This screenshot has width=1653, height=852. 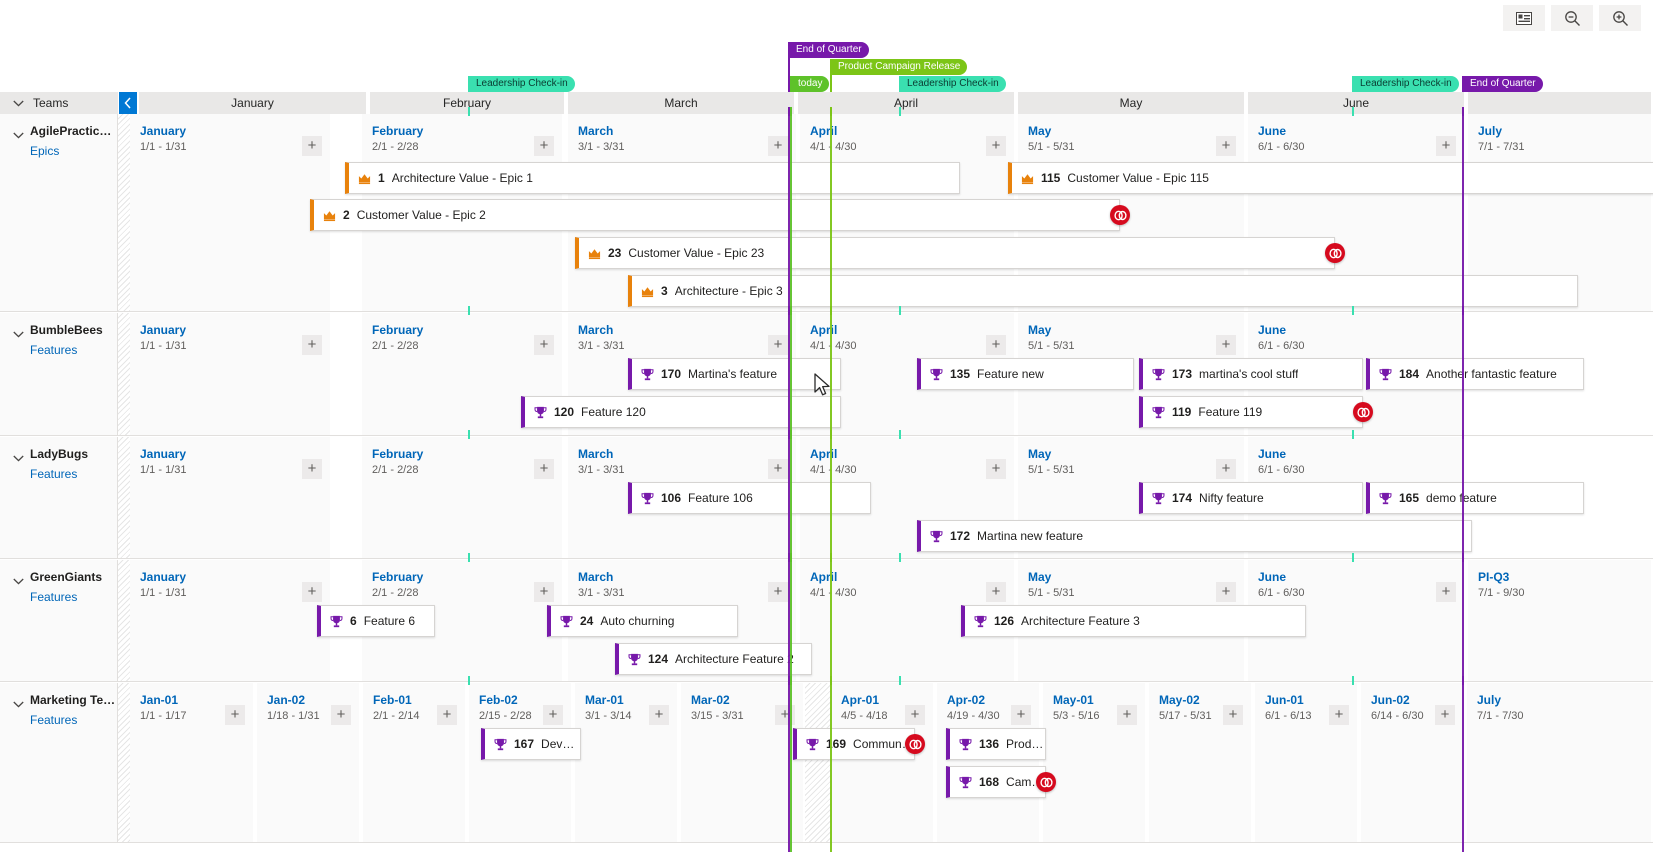 What do you see at coordinates (734, 374) in the screenshot?
I see `feature-card: 170 Martina's feature` at bounding box center [734, 374].